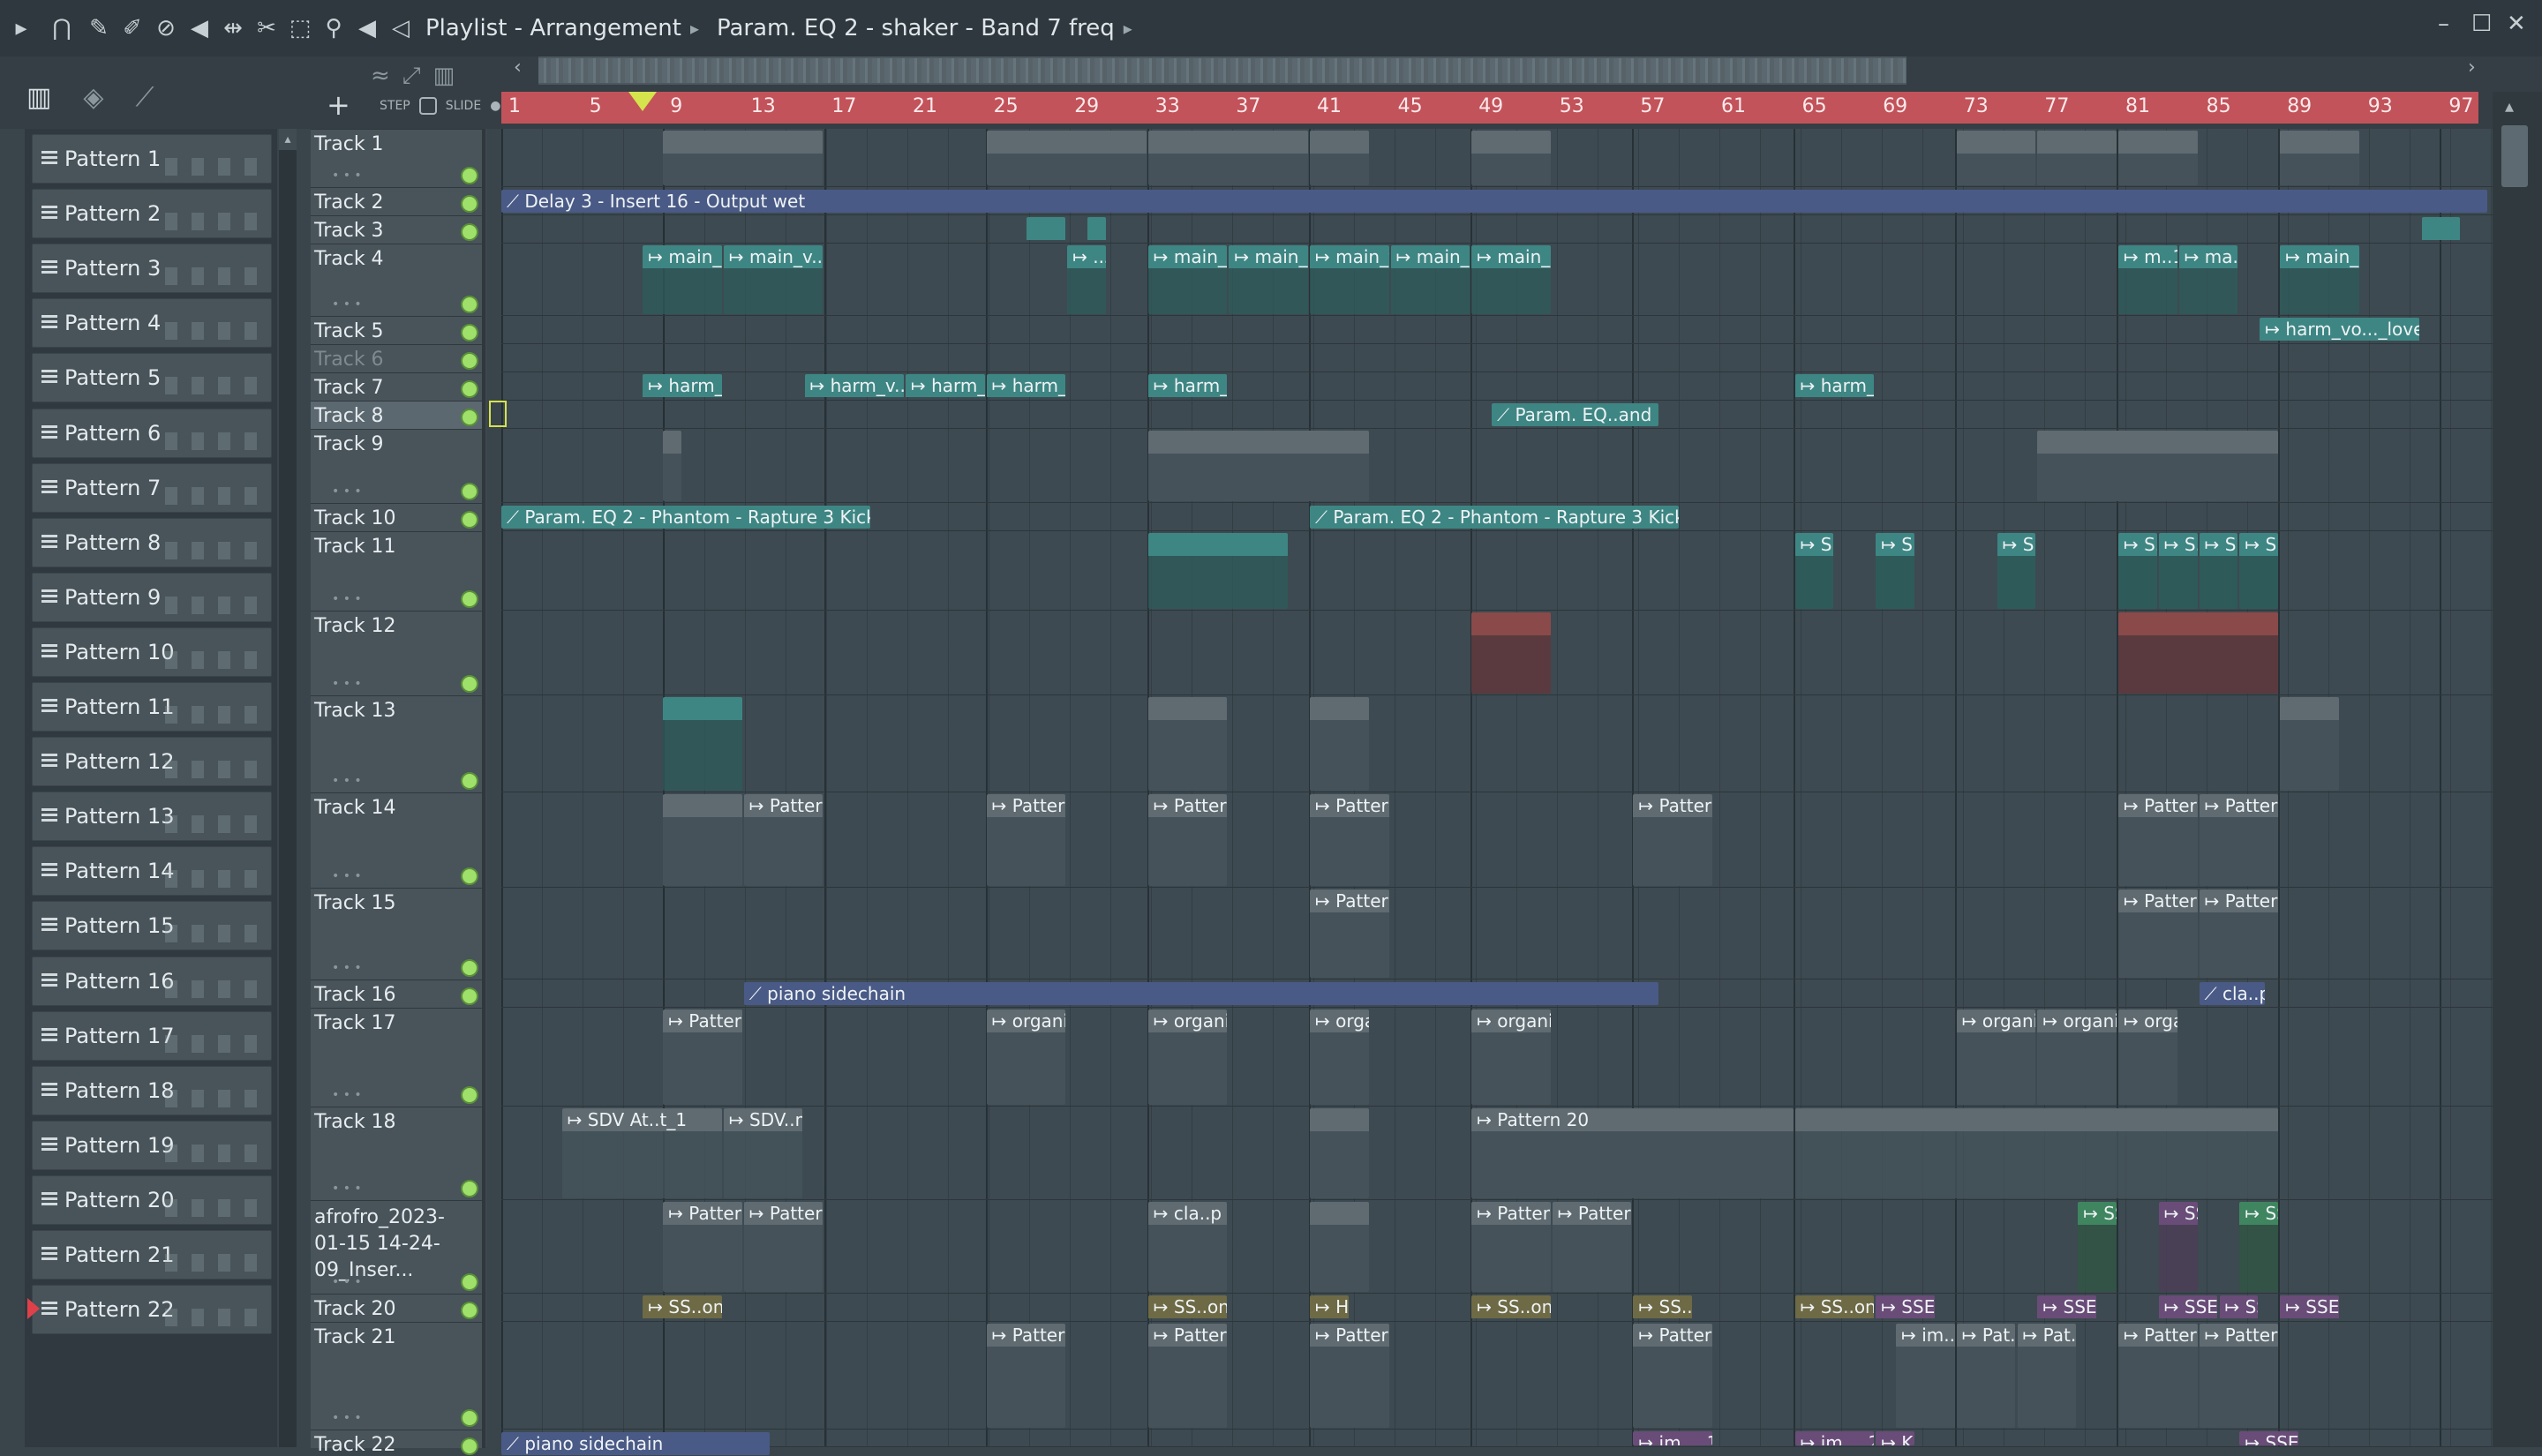 Image resolution: width=2542 pixels, height=1456 pixels. I want to click on automation-icon: ⟋, so click(144, 97).